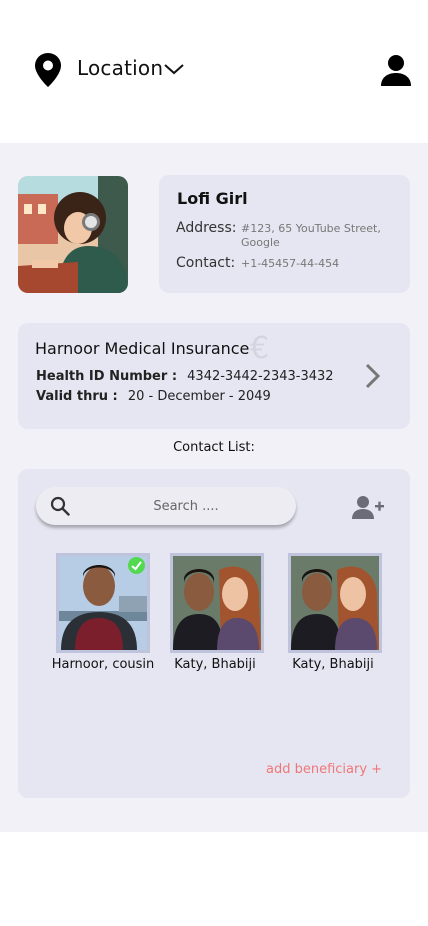 The height and width of the screenshot is (926, 428). What do you see at coordinates (60, 506) in the screenshot?
I see `search-icon` at bounding box center [60, 506].